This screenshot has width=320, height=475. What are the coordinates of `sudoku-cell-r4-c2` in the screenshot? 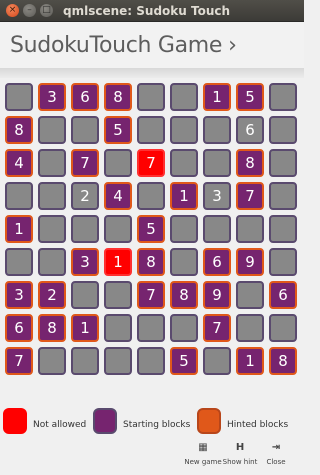 It's located at (52, 196).